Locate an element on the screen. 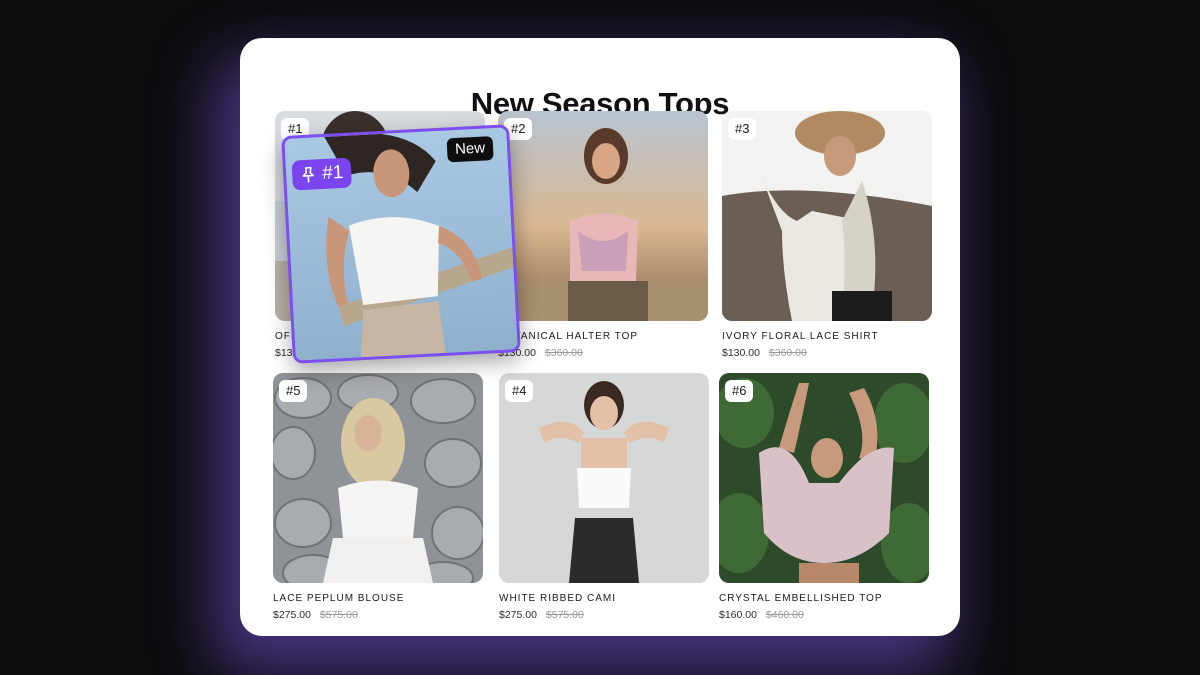 This screenshot has height=675, width=1200. pinned-rank-badge: #1 is located at coordinates (322, 174).